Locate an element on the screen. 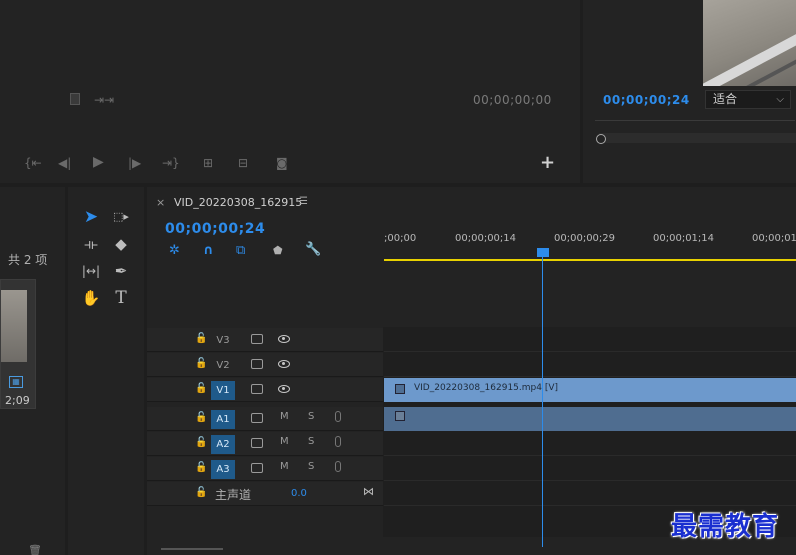 Image resolution: width=796 pixels, height=555 pixels. track-header-v3: 🔓 V3 is located at coordinates (265, 340).